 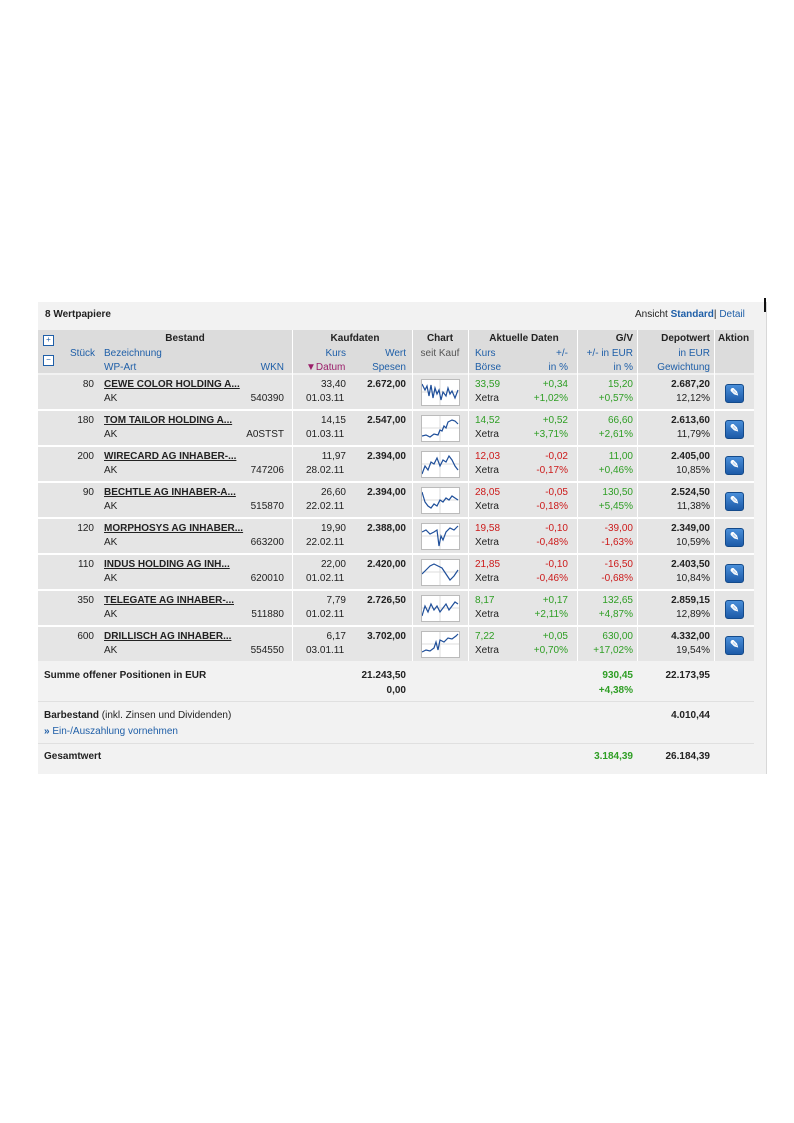 I want to click on text-cursor, so click(x=765, y=305).